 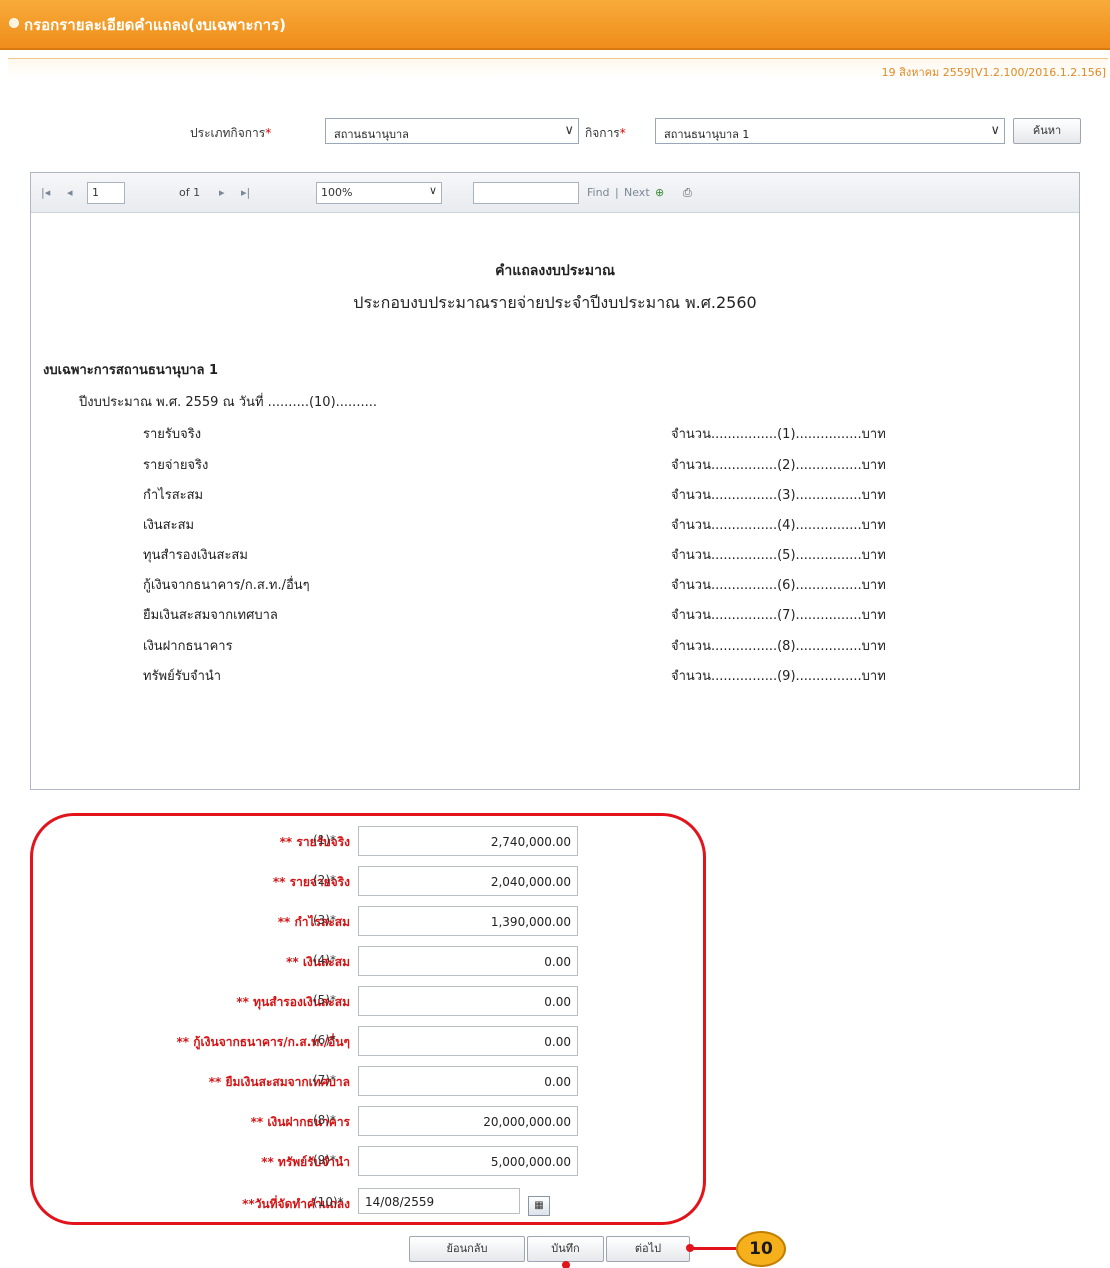 What do you see at coordinates (324, 880) in the screenshot?
I see `field-number: (2)*` at bounding box center [324, 880].